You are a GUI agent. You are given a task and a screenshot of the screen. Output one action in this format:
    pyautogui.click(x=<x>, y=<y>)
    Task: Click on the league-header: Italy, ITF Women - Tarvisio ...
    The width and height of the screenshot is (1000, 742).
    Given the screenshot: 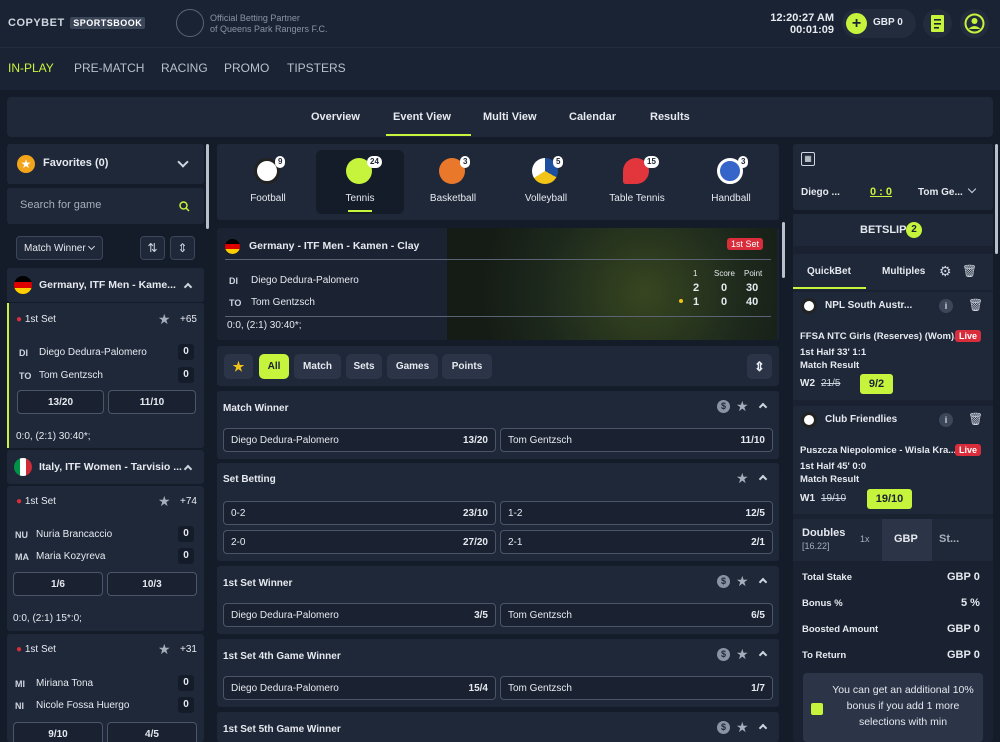 What is the action you would take?
    pyautogui.click(x=105, y=467)
    